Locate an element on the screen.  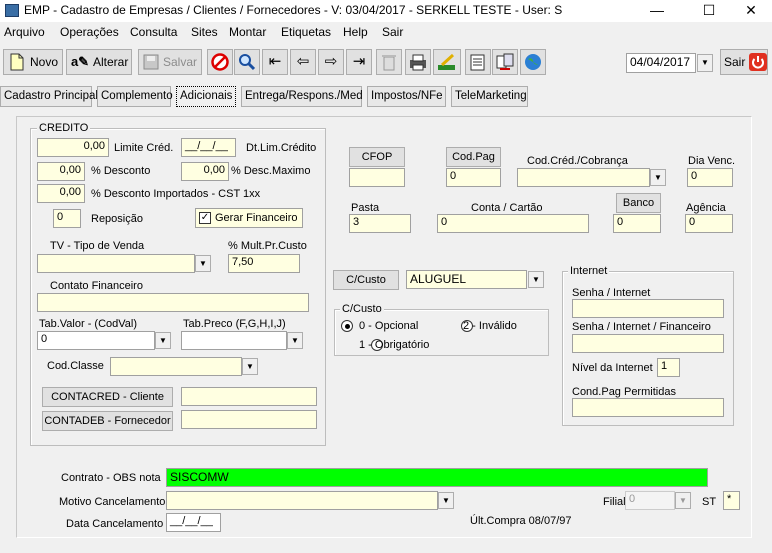
cod-pag-input: 0 is located at coordinates (473, 177).